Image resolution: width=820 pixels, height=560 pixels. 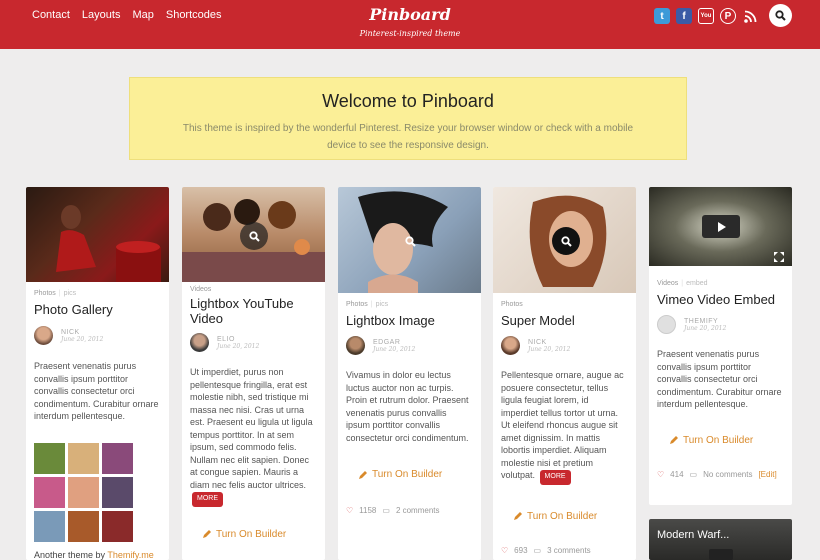 I want to click on comment-count: 3 comments, so click(x=569, y=550).